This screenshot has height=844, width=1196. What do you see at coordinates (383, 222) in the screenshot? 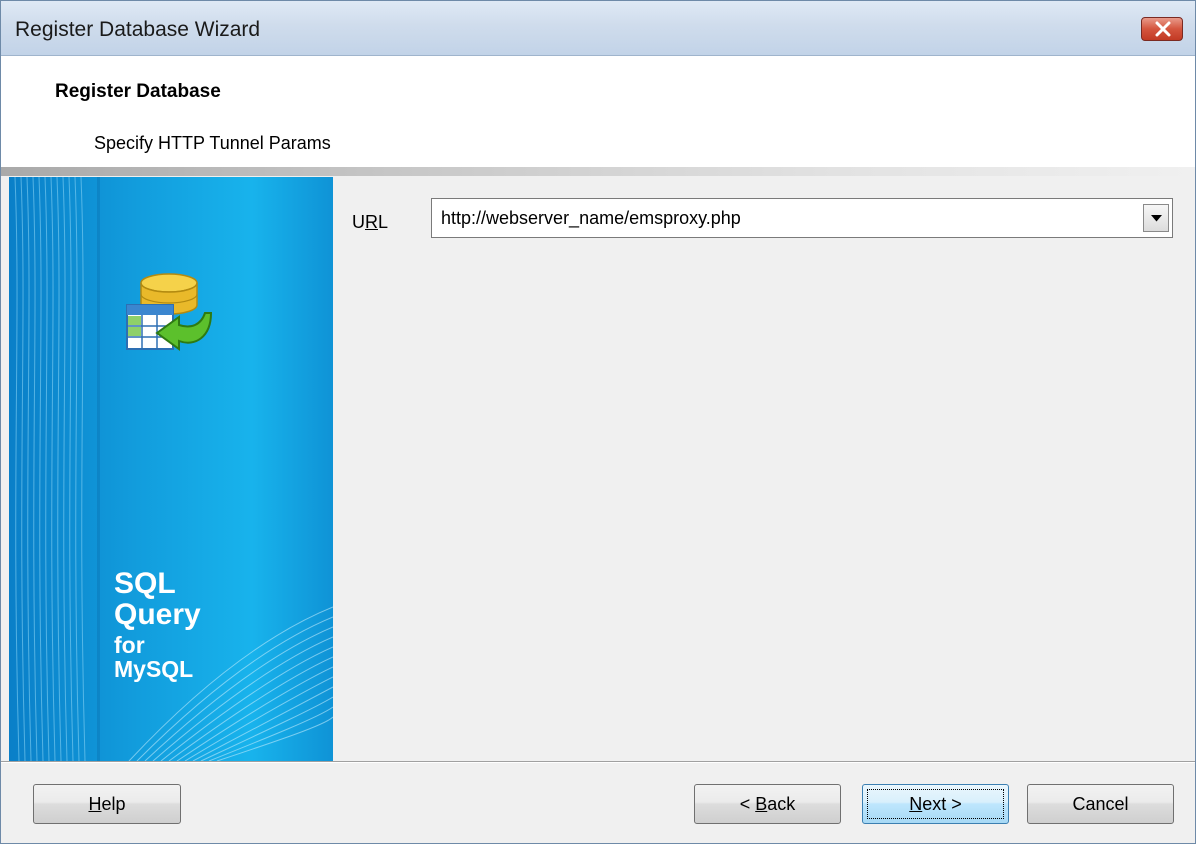
I see `url-label-post: L` at bounding box center [383, 222].